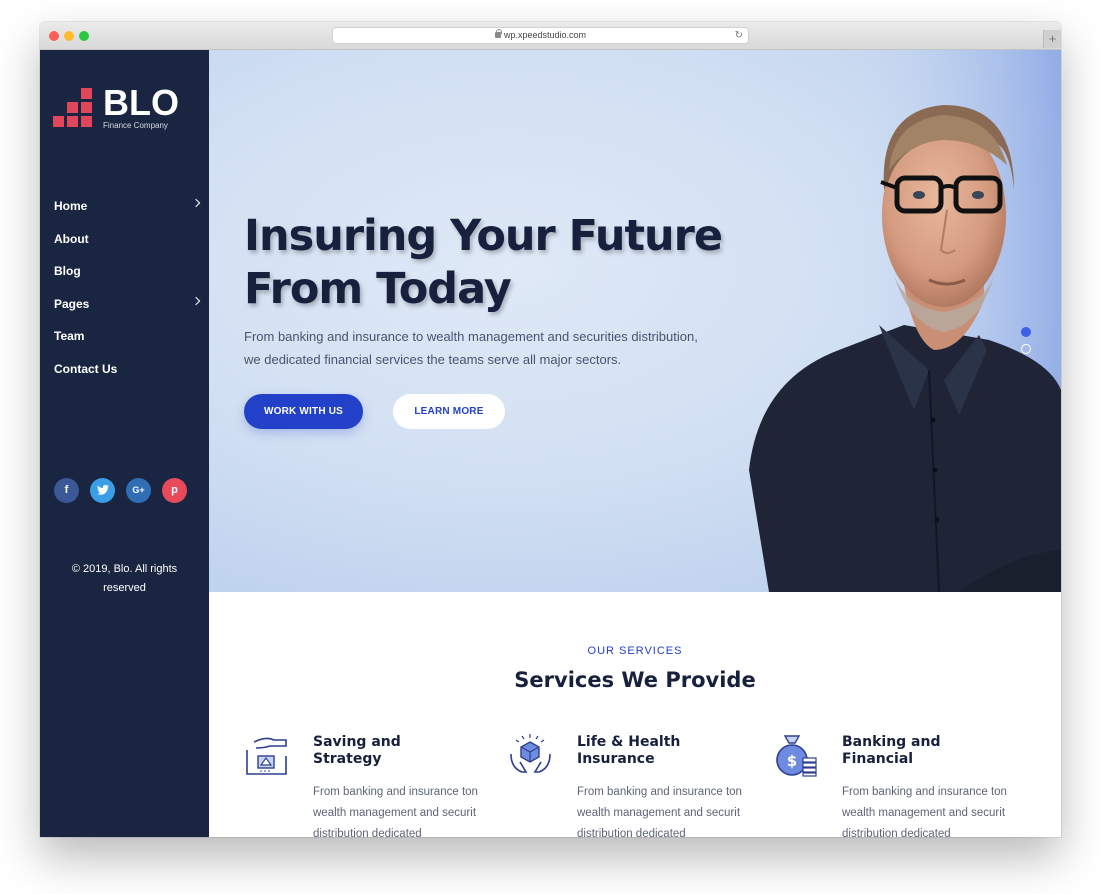 This screenshot has width=1100, height=894. What do you see at coordinates (891, 742) in the screenshot?
I see `service-title-line: Banking and` at bounding box center [891, 742].